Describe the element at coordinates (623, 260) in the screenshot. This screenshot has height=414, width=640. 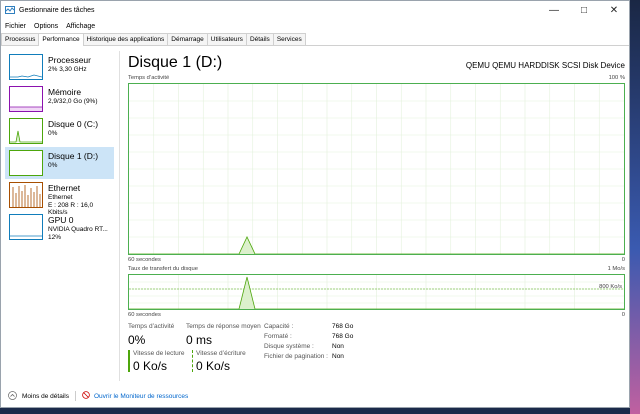
I see `activity-zero: 0` at that location.